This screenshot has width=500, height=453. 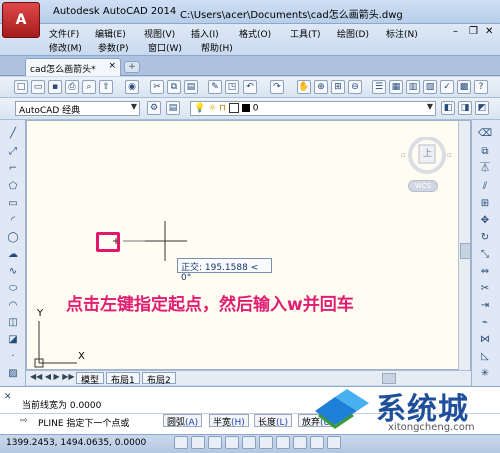 What do you see at coordinates (13, 204) in the screenshot?
I see `rectangle-icon: ▭` at bounding box center [13, 204].